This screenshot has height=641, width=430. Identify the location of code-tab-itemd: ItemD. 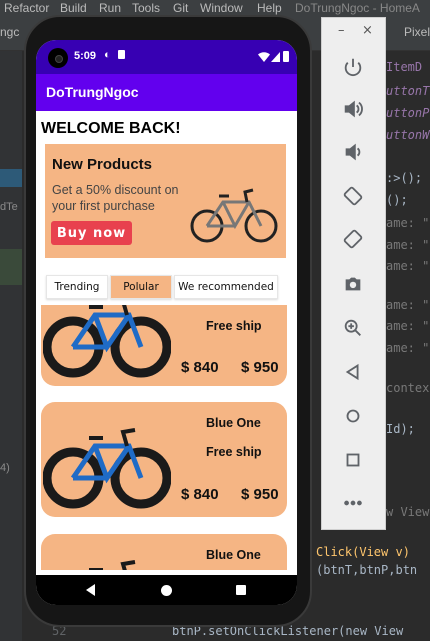
(404, 67).